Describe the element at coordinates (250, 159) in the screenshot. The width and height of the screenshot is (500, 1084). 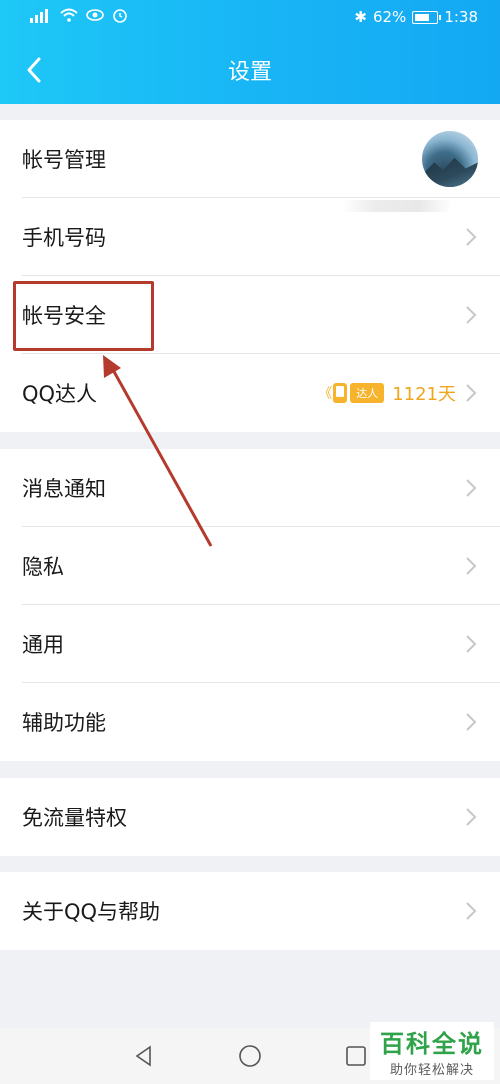
I see `row-account-management: 帐号管理` at that location.